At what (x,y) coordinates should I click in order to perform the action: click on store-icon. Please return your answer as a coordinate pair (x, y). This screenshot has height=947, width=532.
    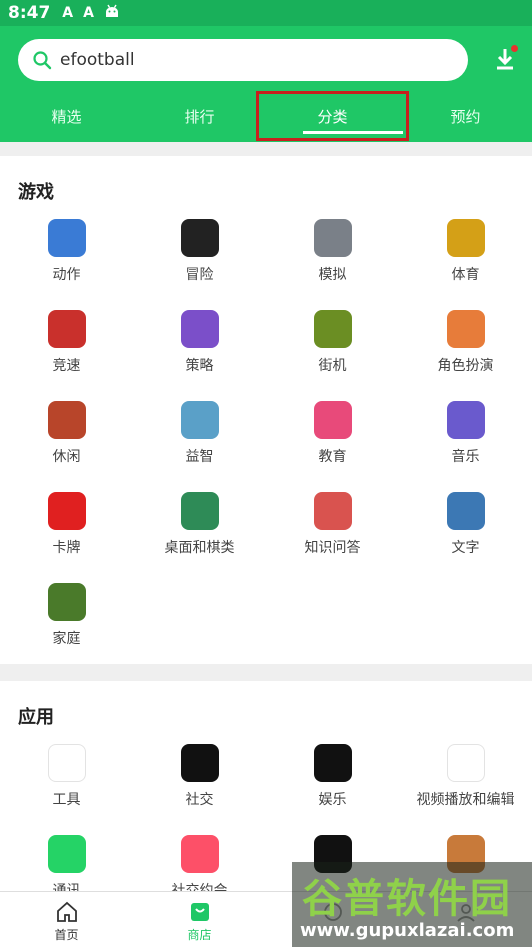
    Looking at the image, I should click on (199, 912).